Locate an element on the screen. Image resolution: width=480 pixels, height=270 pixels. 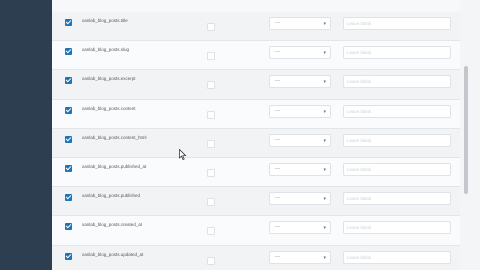
field-name: xanlab_blog_posts.title is located at coordinates (105, 20).